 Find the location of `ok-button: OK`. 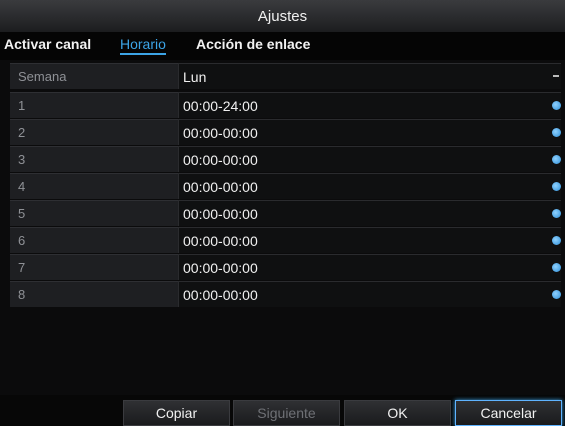

ok-button: OK is located at coordinates (397, 413).